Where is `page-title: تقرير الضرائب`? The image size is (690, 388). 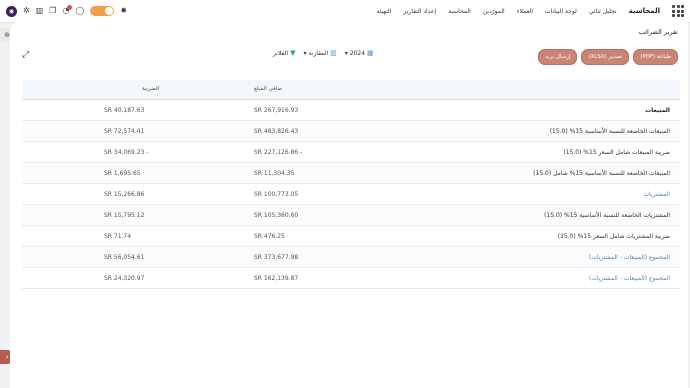
page-title: تقرير الضرائب is located at coordinates (658, 32).